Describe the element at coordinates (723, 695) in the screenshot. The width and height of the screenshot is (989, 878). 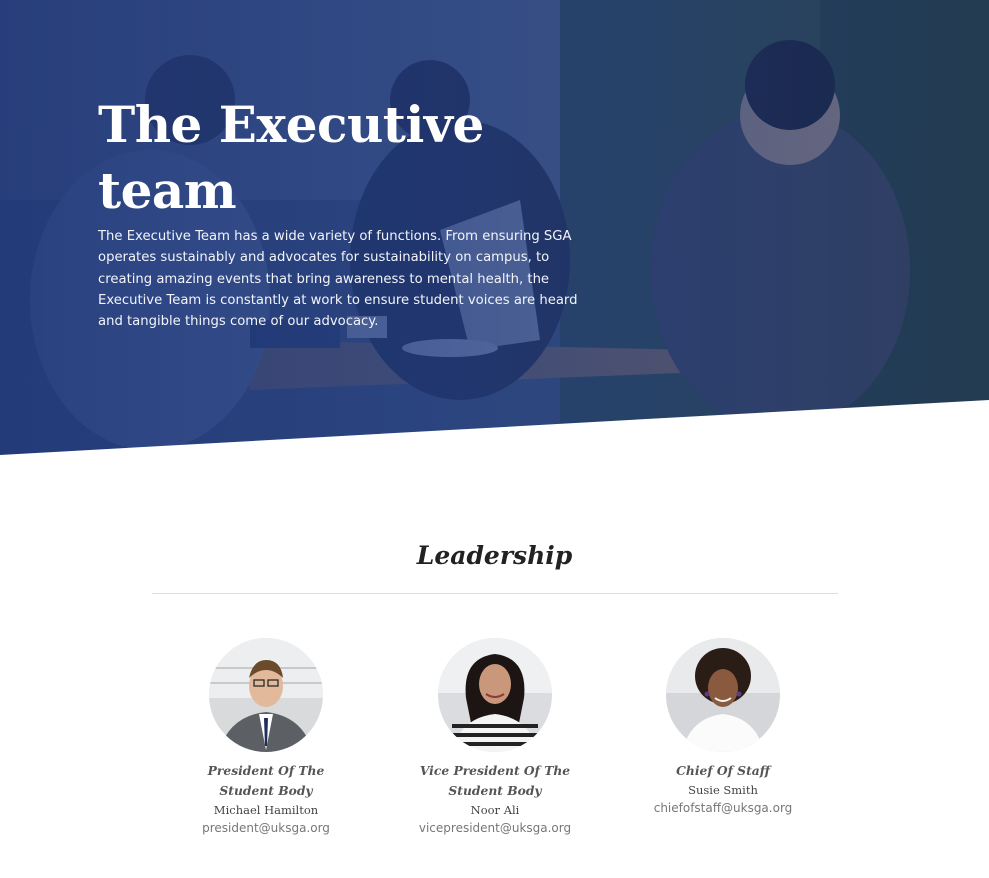
I see `avatar-chief-of-staff` at that location.